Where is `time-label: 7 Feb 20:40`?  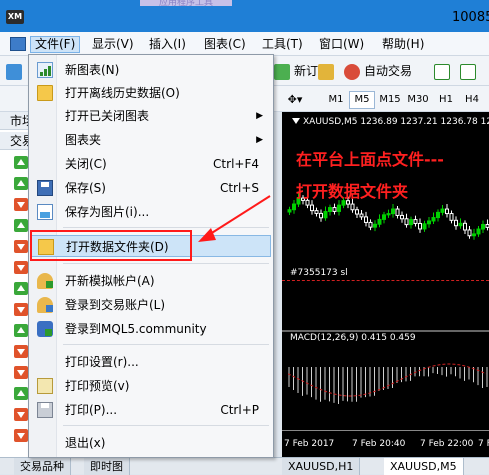
time-label: 7 Feb 20:40 is located at coordinates (379, 444).